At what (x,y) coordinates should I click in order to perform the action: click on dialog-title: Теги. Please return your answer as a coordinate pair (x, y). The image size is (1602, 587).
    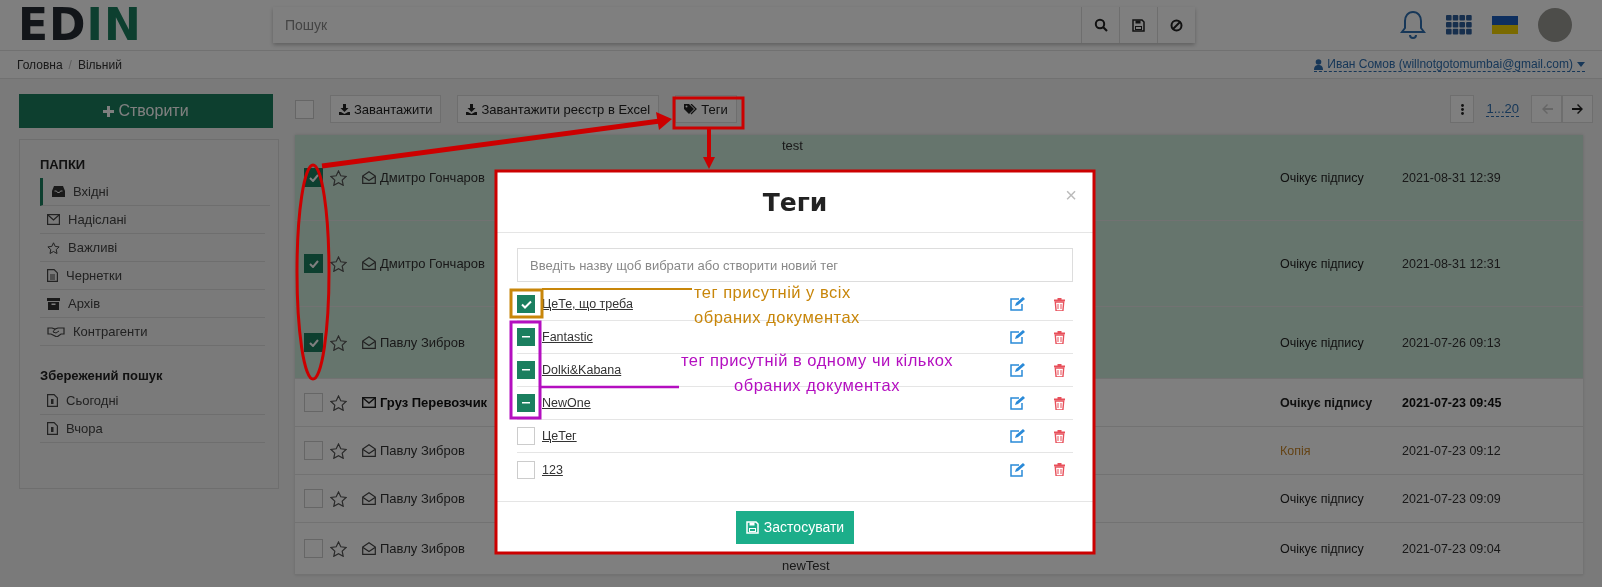
    Looking at the image, I should click on (795, 202).